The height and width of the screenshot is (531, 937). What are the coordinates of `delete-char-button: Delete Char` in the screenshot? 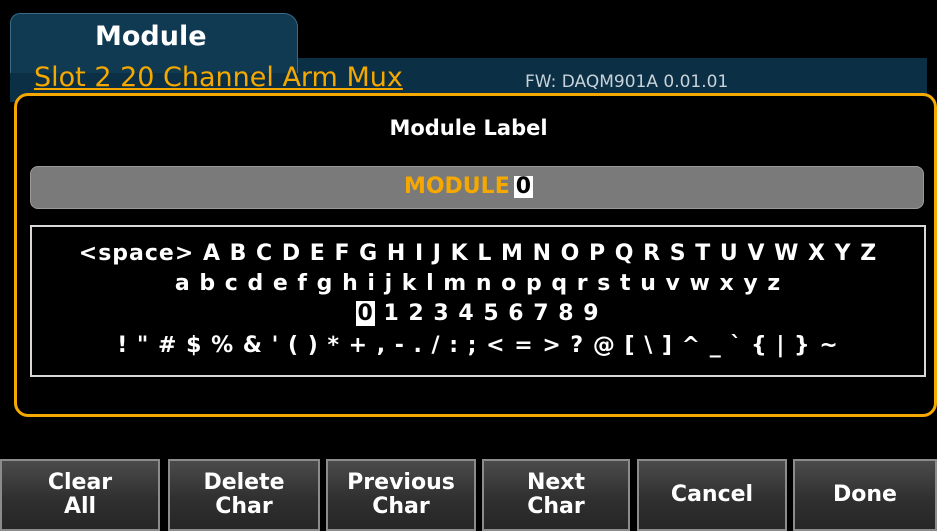 It's located at (244, 495).